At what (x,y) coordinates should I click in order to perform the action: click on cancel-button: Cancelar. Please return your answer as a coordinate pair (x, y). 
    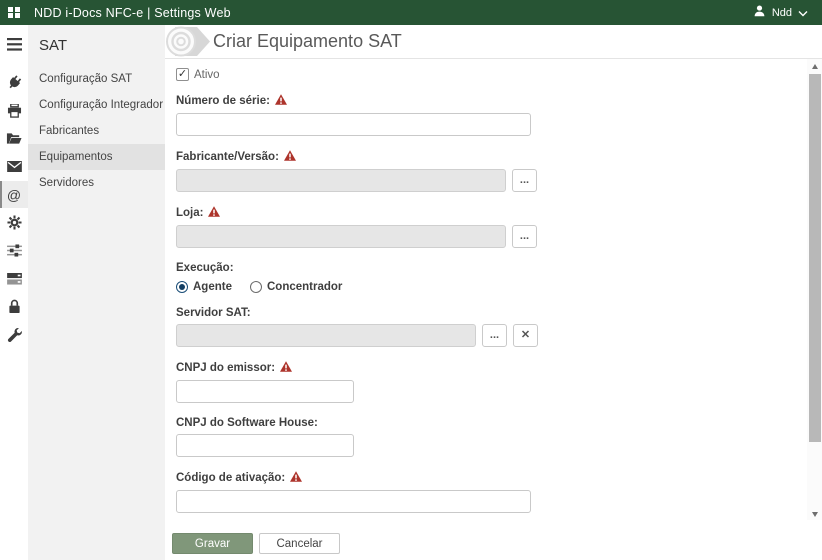
    Looking at the image, I should click on (299, 543).